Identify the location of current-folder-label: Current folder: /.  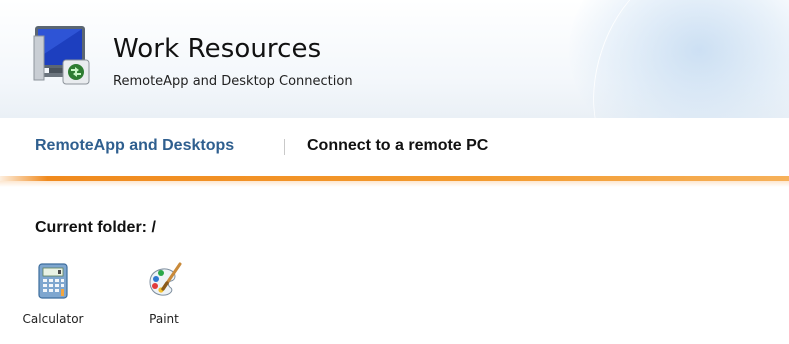
(95, 227).